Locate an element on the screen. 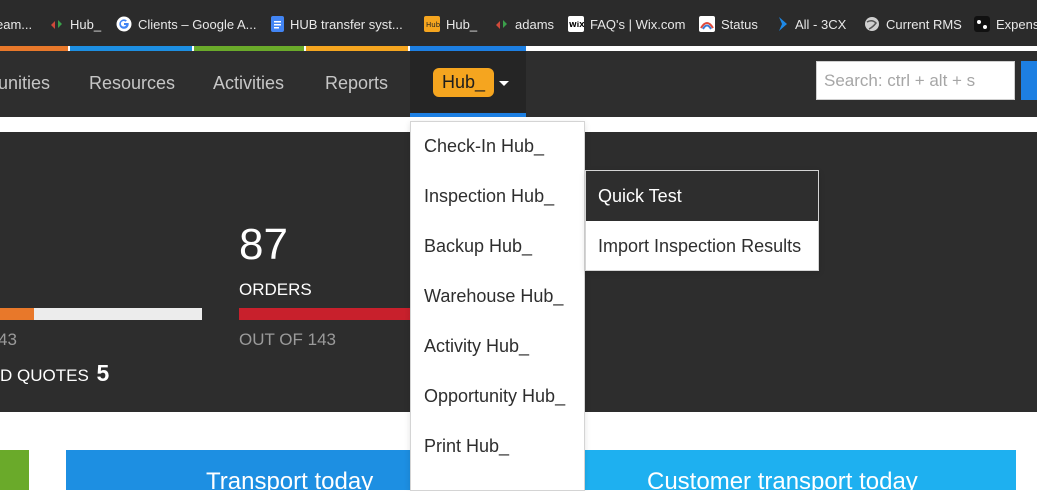  orders-progress-fill is located at coordinates (291, 314).